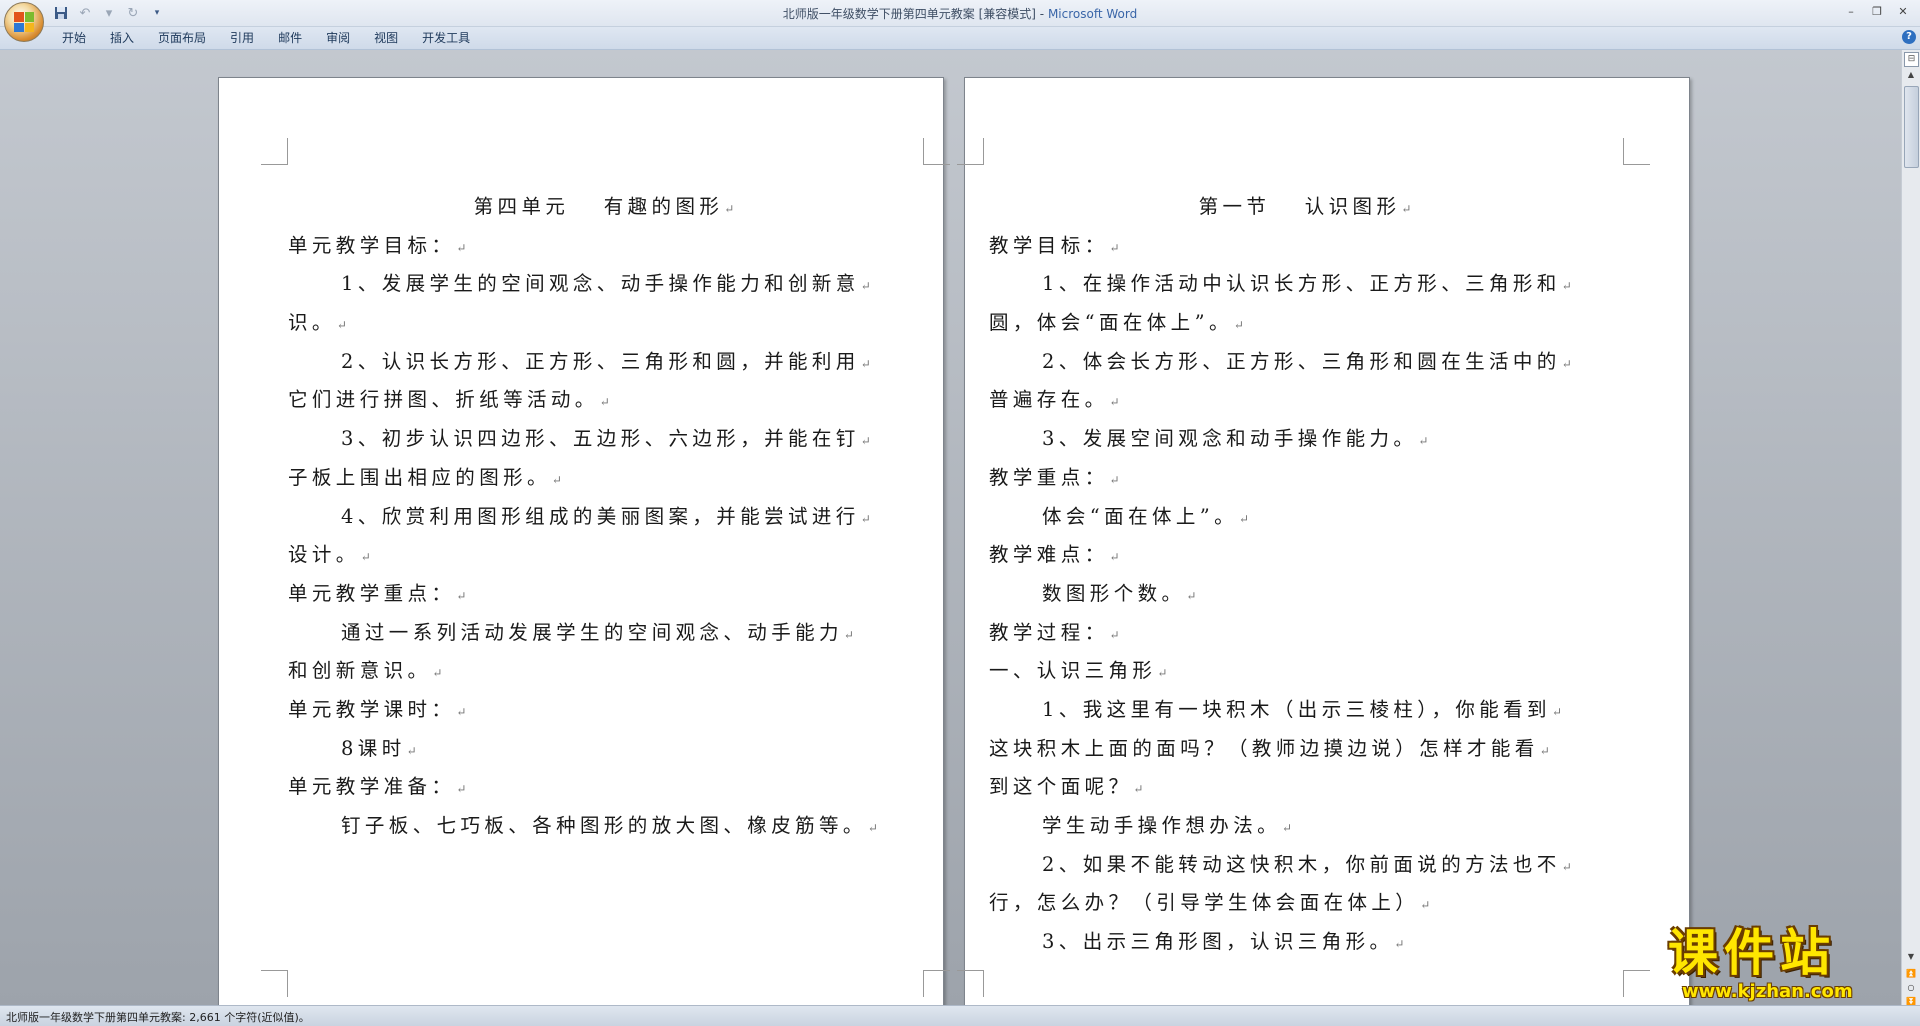  What do you see at coordinates (1851, 11) in the screenshot?
I see `minimize-icon: –` at bounding box center [1851, 11].